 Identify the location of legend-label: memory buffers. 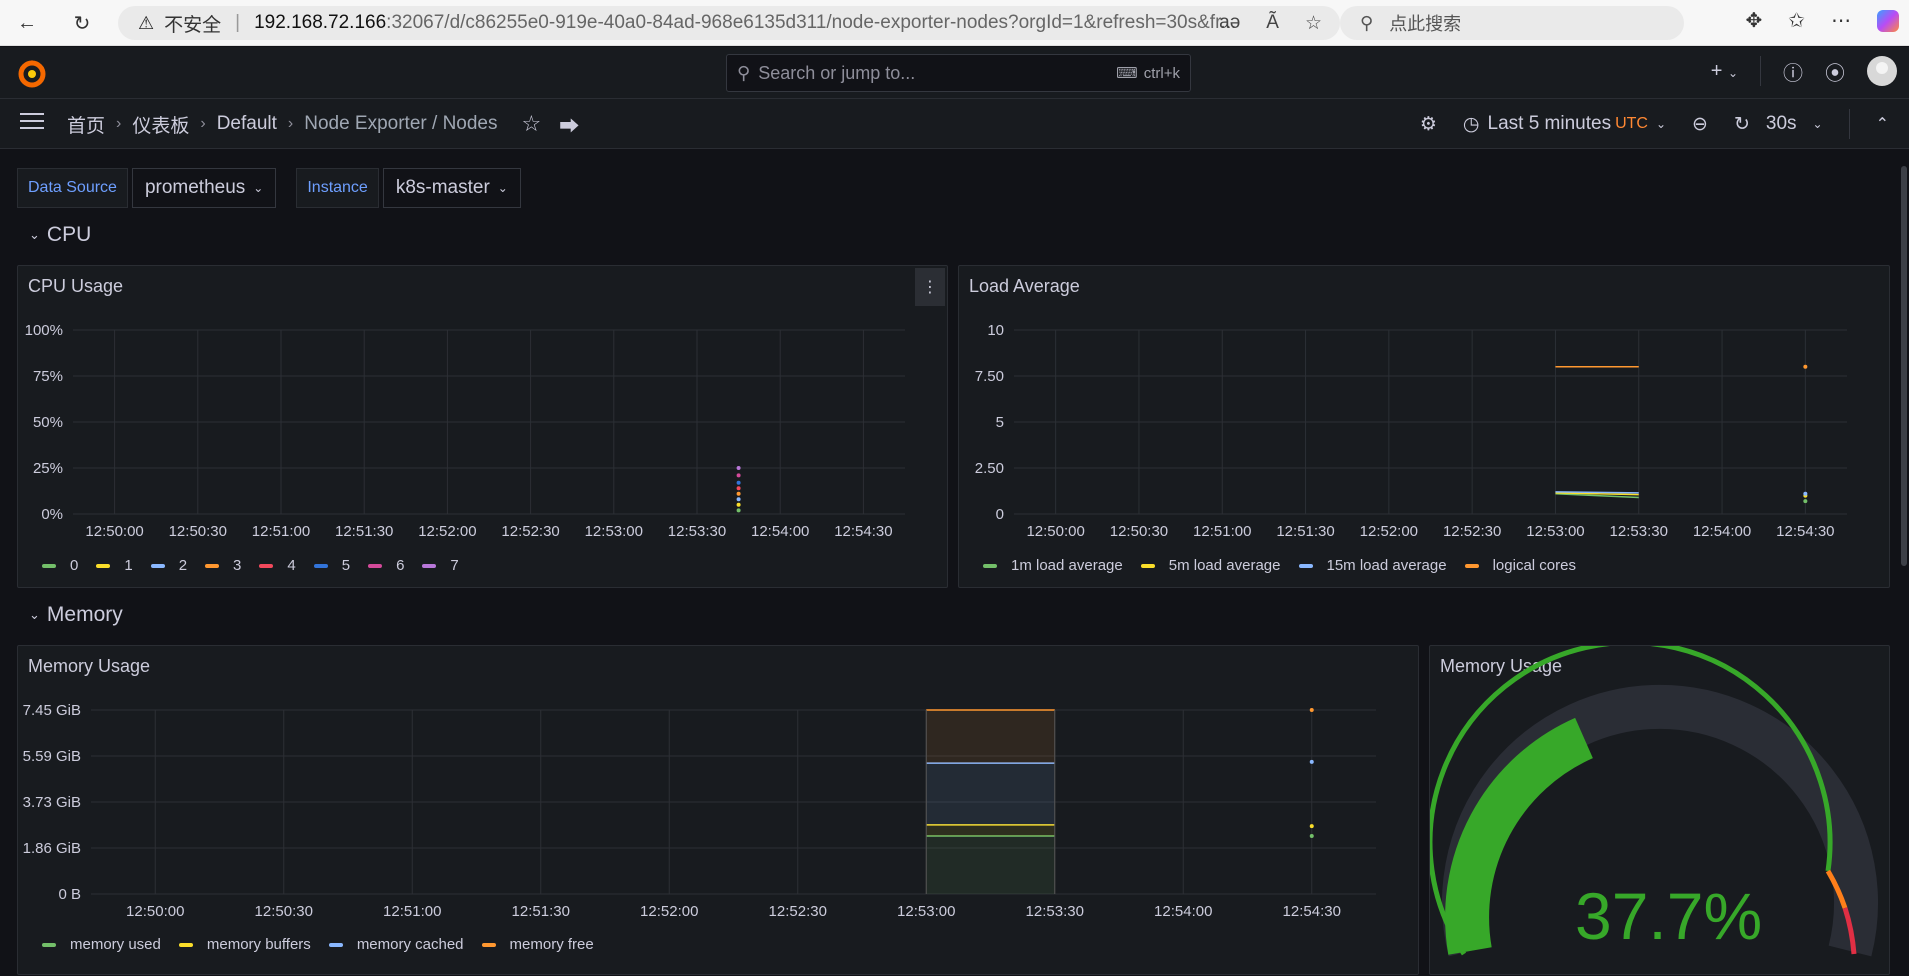
(258, 944).